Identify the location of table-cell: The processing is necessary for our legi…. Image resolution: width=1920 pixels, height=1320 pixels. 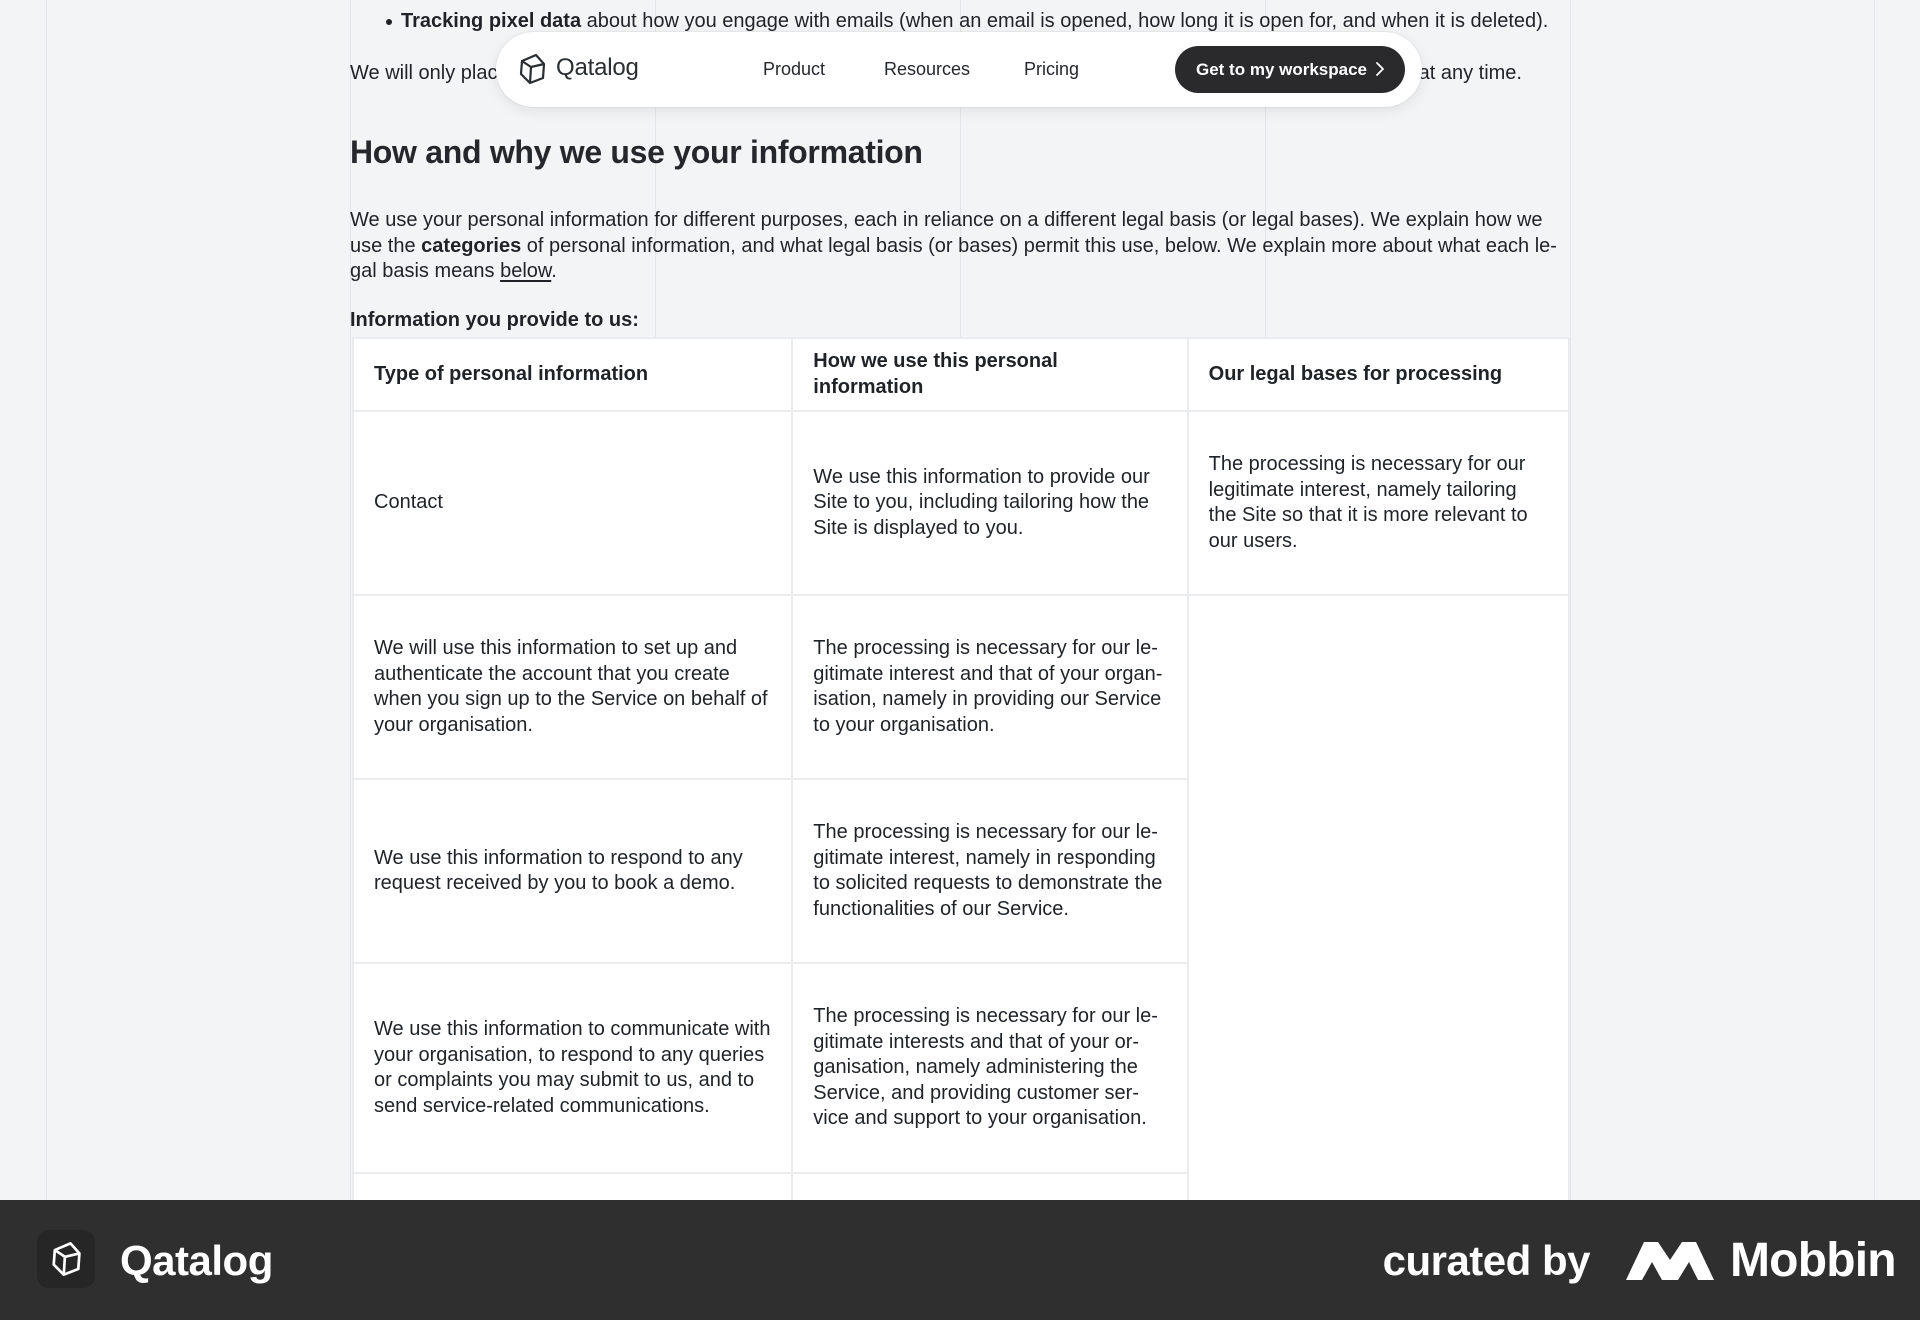
(1378, 503).